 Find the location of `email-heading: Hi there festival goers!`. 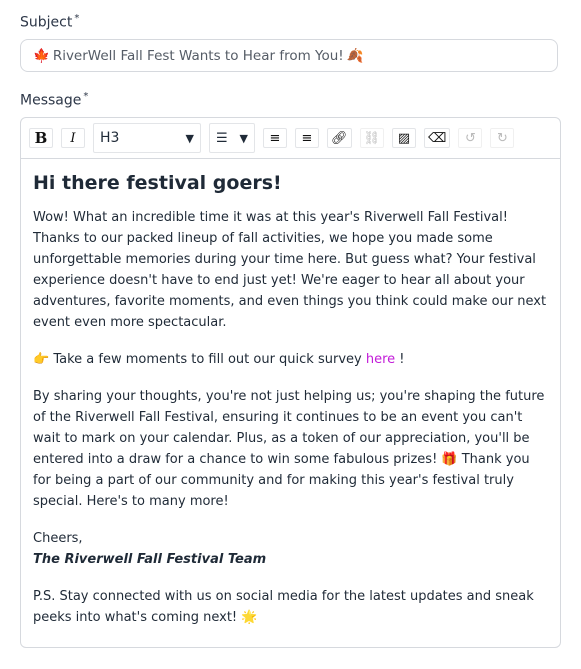

email-heading: Hi there festival goers! is located at coordinates (157, 183).